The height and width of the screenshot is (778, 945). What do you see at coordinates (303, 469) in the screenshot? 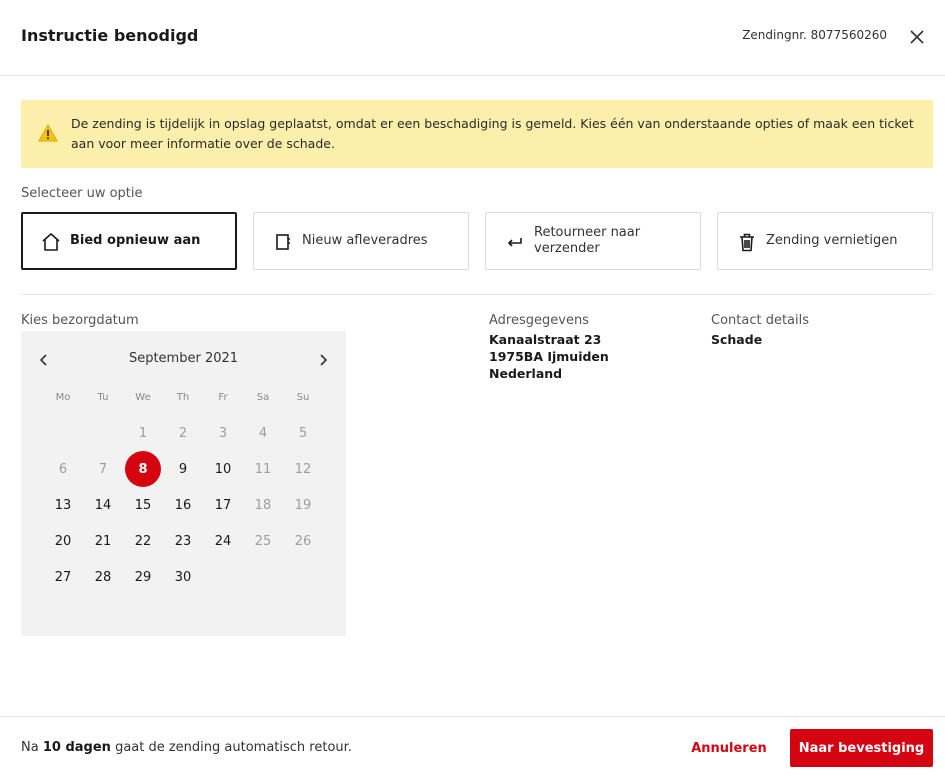
I see `calendar-day: 12` at bounding box center [303, 469].